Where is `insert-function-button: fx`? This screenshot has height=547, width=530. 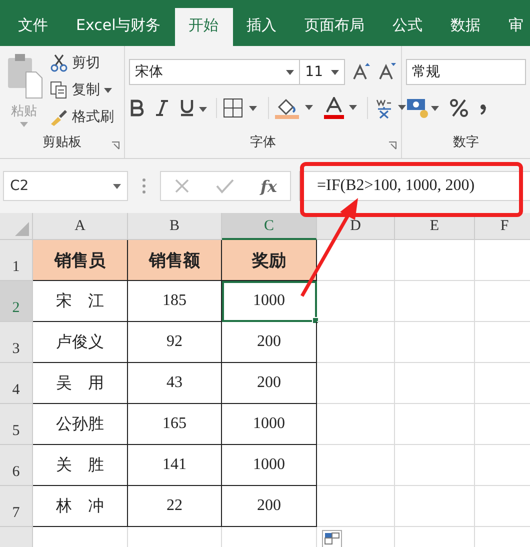 insert-function-button: fx is located at coordinates (268, 186).